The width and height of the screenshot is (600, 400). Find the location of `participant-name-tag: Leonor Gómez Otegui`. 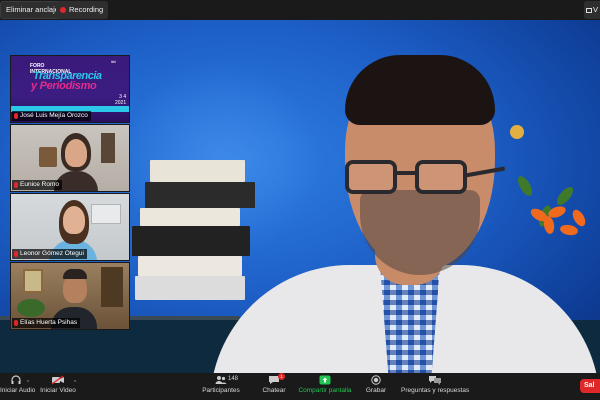

participant-name-tag: Leonor Gómez Otegui is located at coordinates (49, 254).